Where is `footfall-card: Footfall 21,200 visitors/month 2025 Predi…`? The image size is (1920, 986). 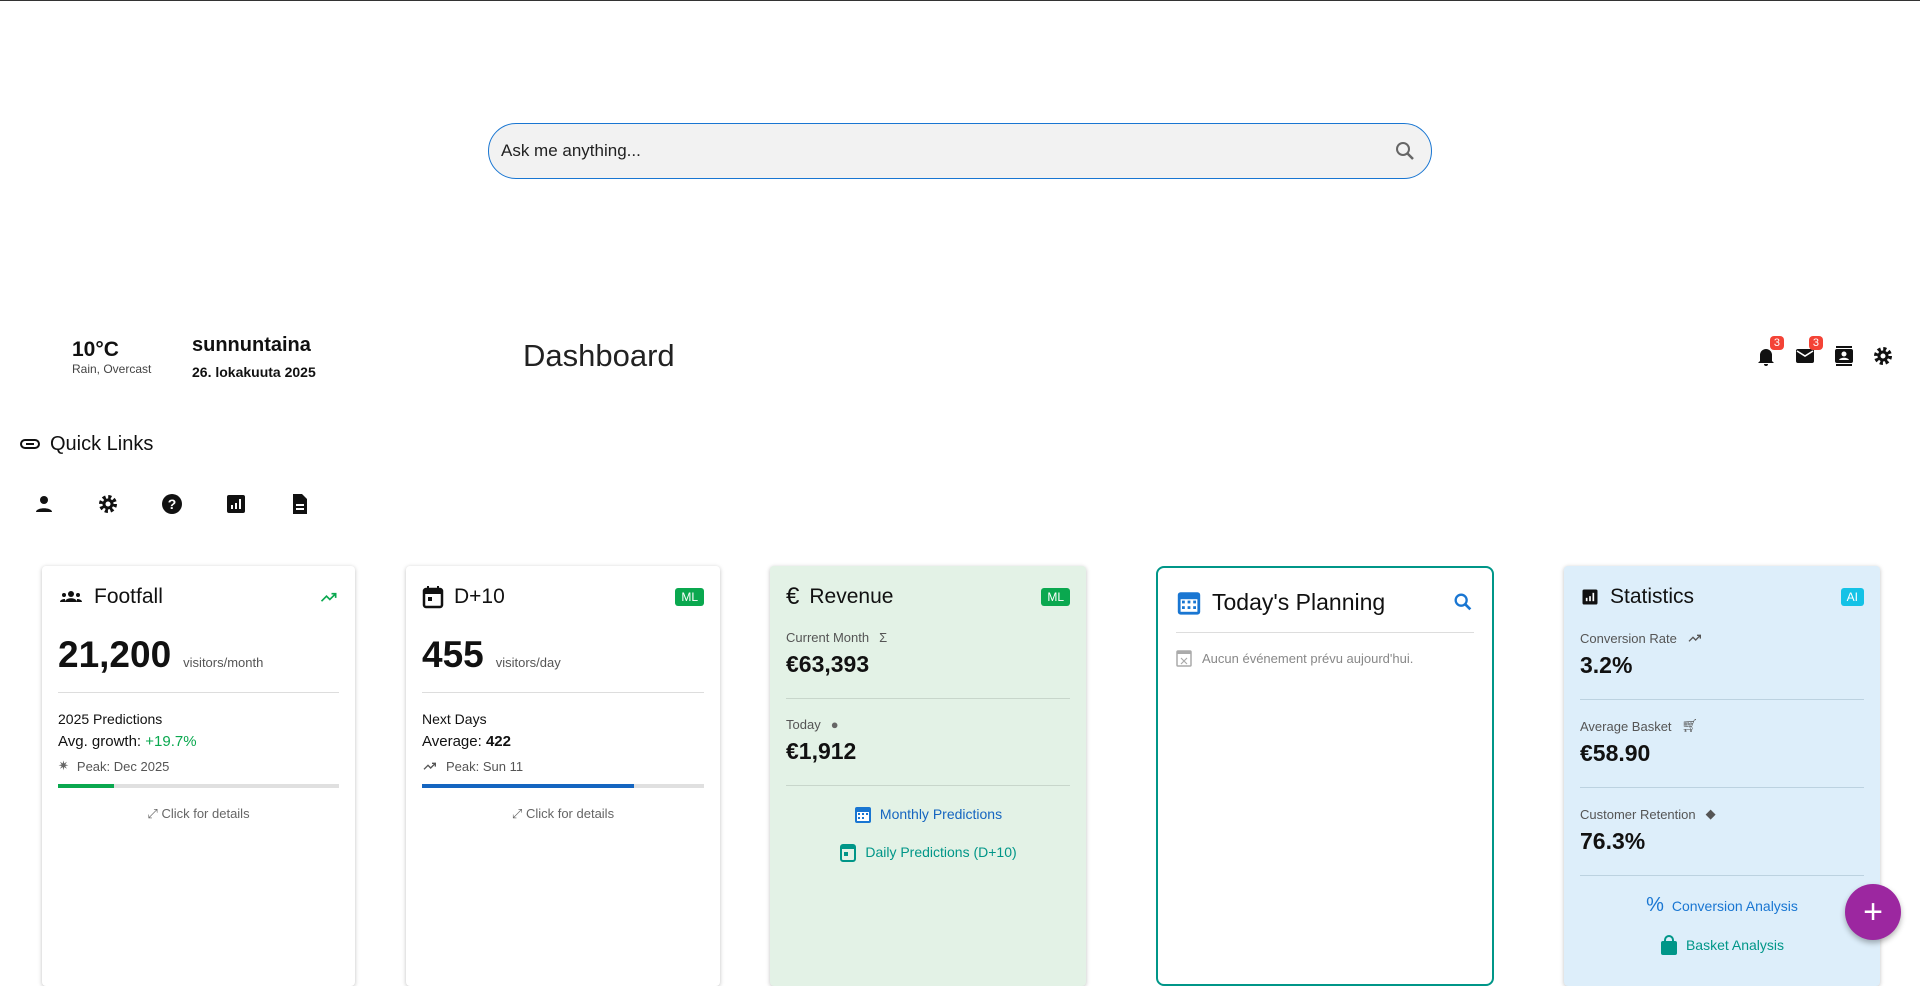 footfall-card: Footfall 21,200 visitors/month 2025 Predi… is located at coordinates (198, 776).